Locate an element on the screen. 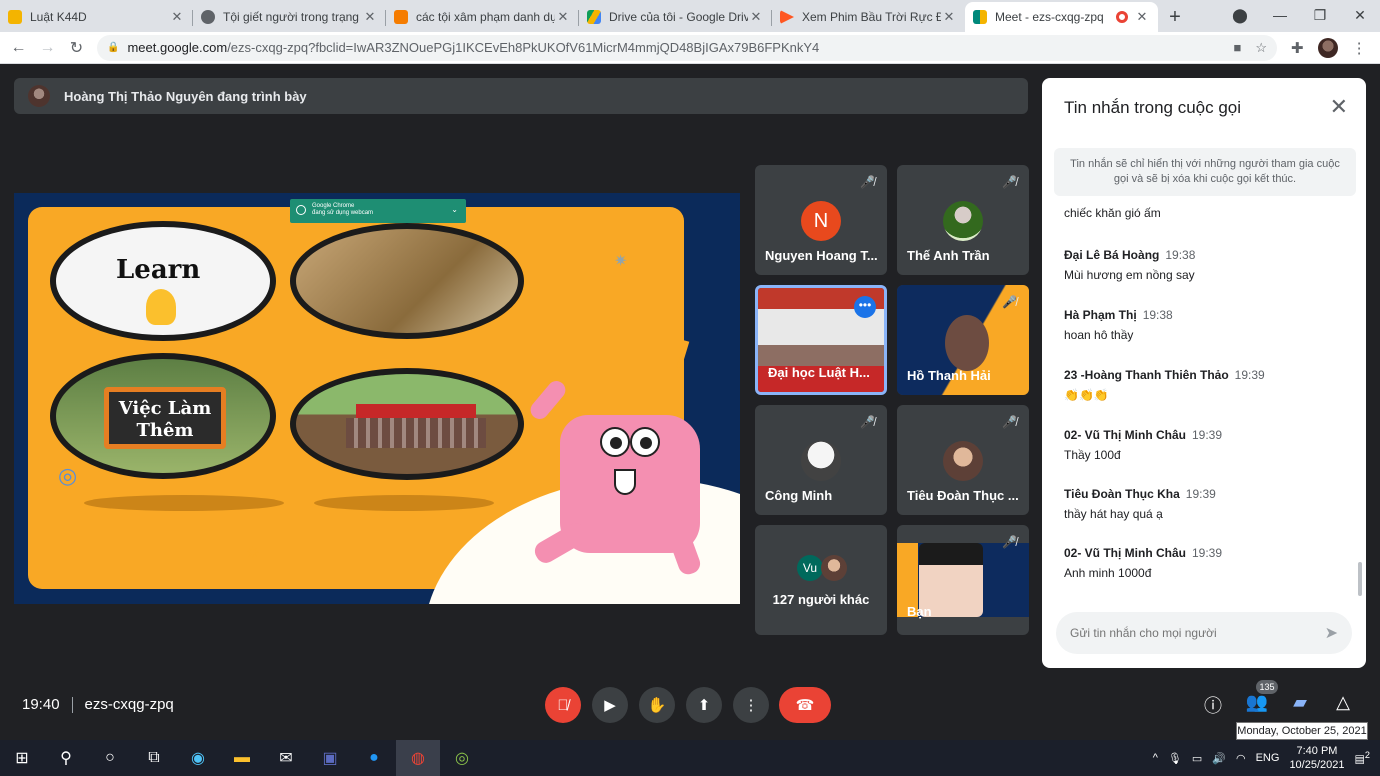 The width and height of the screenshot is (1380, 776). extensions-icon: ✚ is located at coordinates (1297, 48).